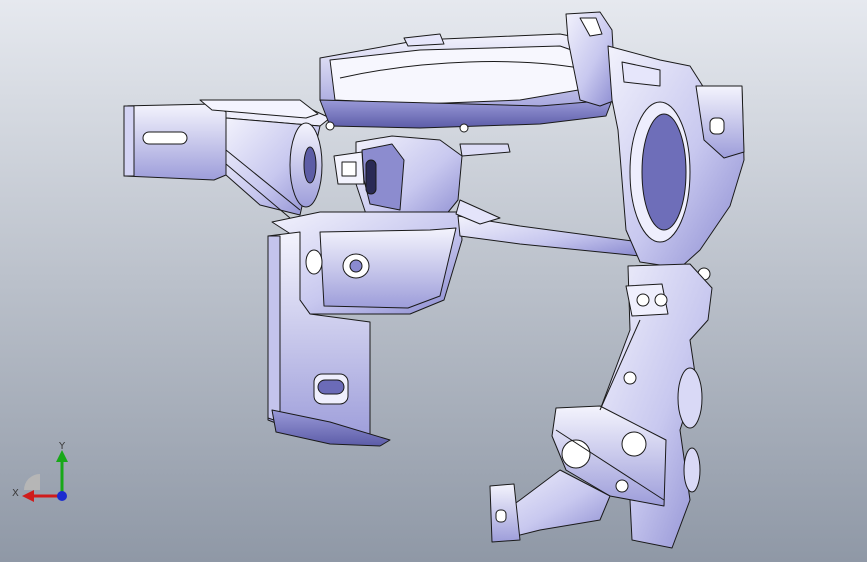 The height and width of the screenshot is (562, 867). What do you see at coordinates (330, 126) in the screenshot?
I see `fastener-top-left` at bounding box center [330, 126].